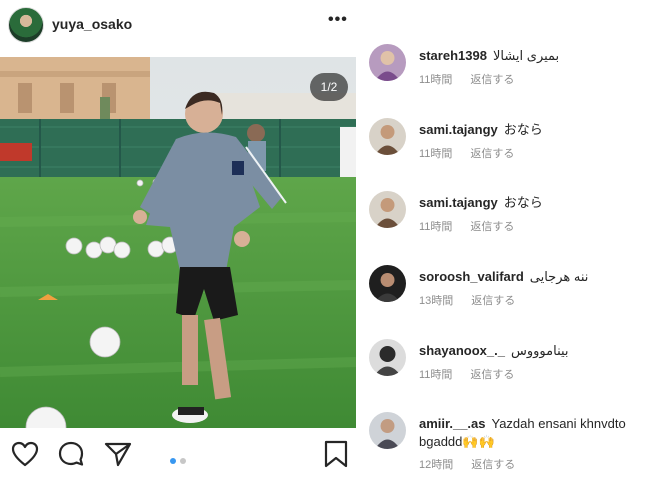 This screenshot has width=655, height=486. What do you see at coordinates (25, 454) in the screenshot?
I see `heart-icon` at bounding box center [25, 454].